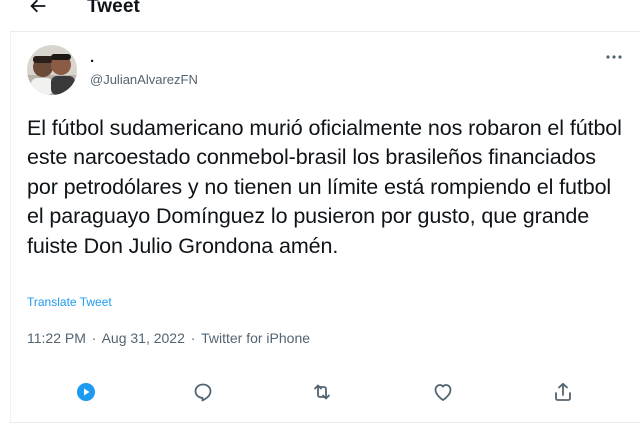 This screenshot has height=424, width=640. Describe the element at coordinates (320, 11) in the screenshot. I see `top-bar: Tweet` at that location.